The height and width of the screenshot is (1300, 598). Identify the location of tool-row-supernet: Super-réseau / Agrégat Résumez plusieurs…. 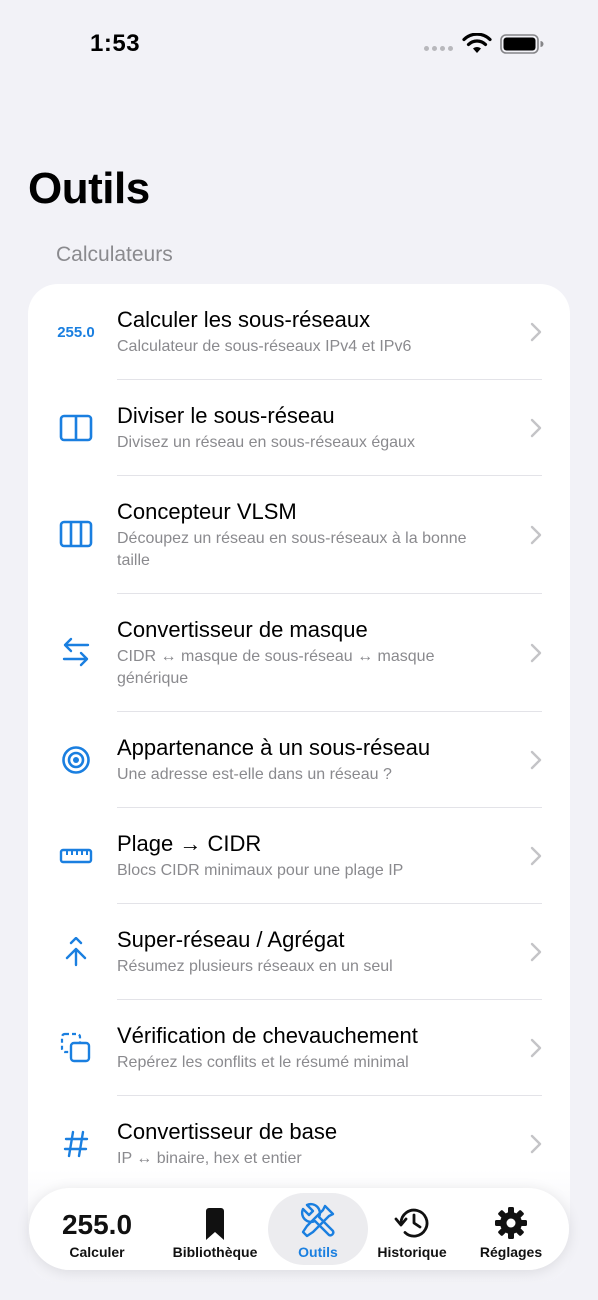
(299, 952).